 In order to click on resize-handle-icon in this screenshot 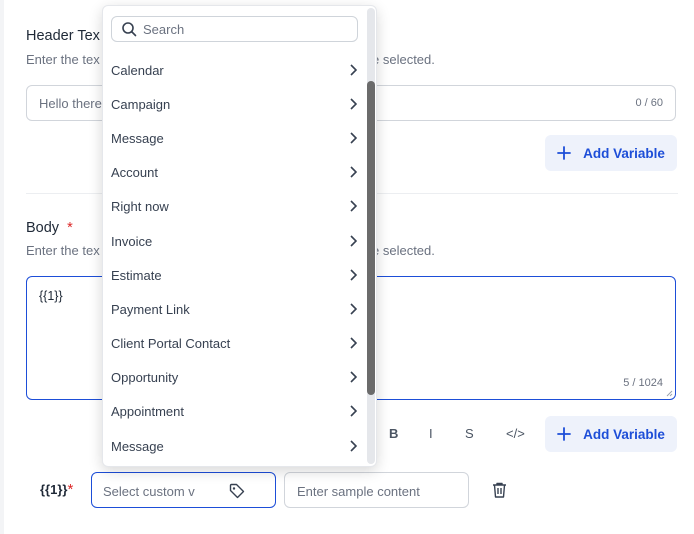, I will do `click(669, 393)`.